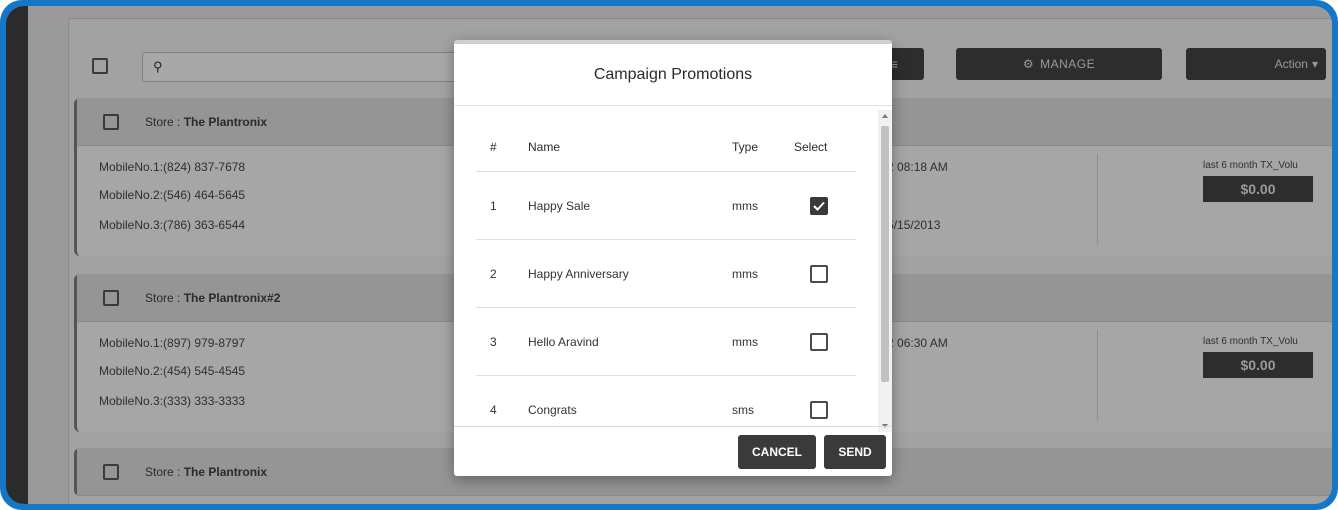  Describe the element at coordinates (493, 273) in the screenshot. I see `row-number: 2` at that location.